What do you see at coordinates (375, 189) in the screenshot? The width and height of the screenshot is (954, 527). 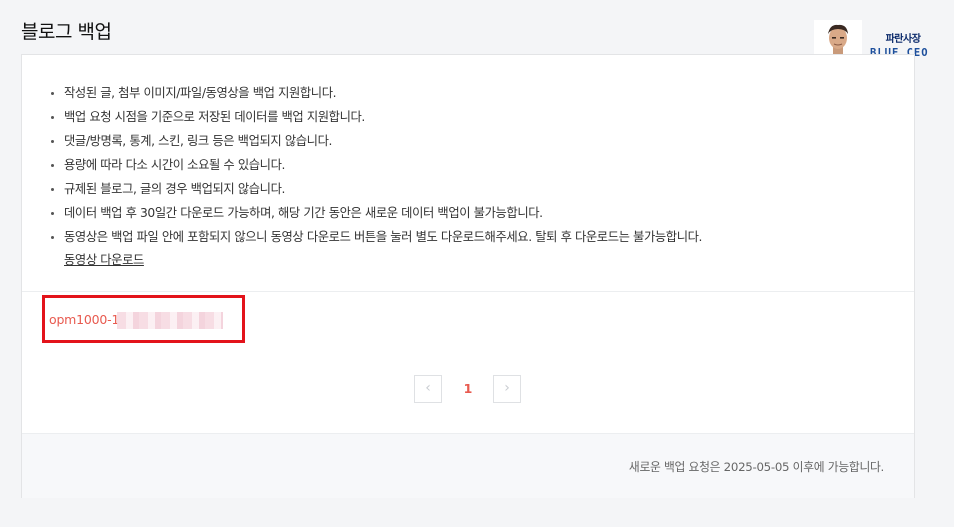 I see `notice-item: 규제된 블로그, 글의 경우 백업되지 않습니다.` at bounding box center [375, 189].